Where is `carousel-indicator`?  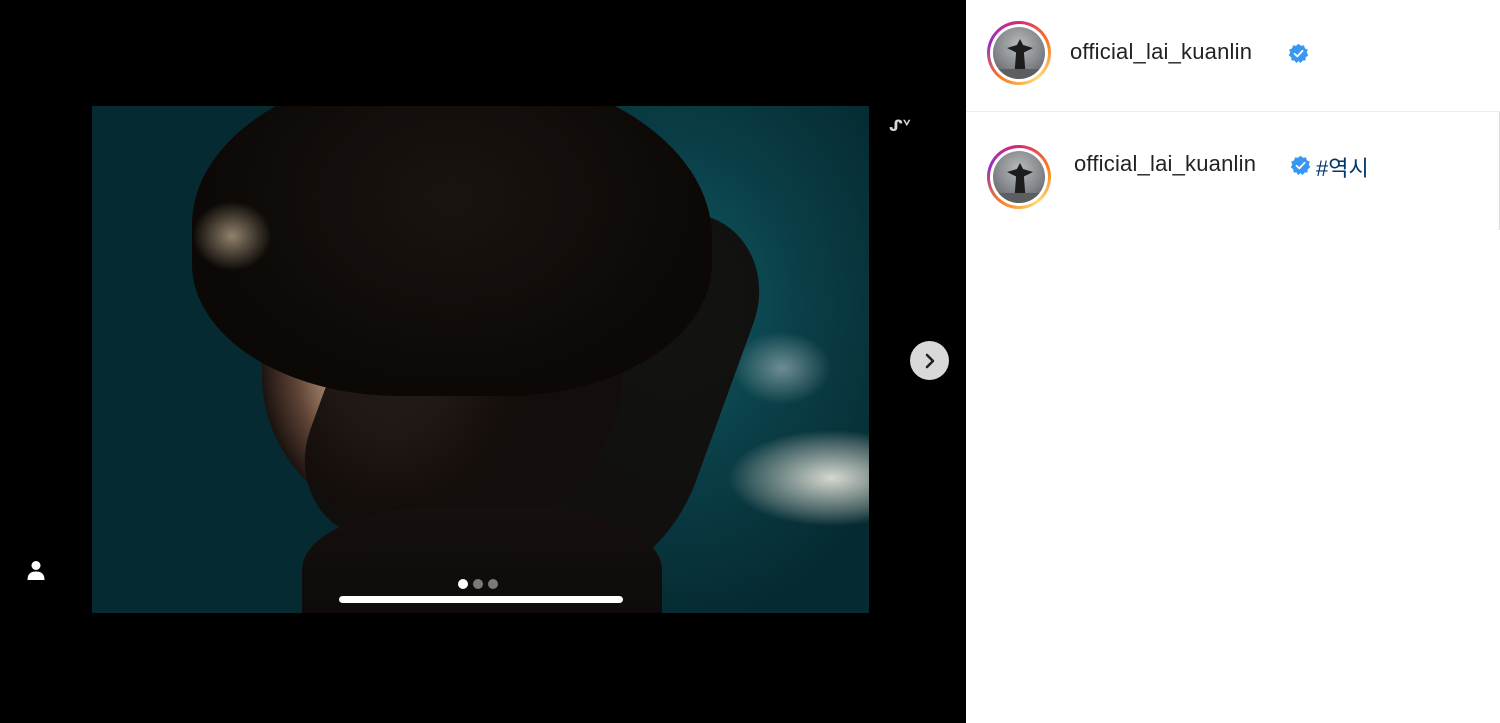
carousel-indicator is located at coordinates (478, 584).